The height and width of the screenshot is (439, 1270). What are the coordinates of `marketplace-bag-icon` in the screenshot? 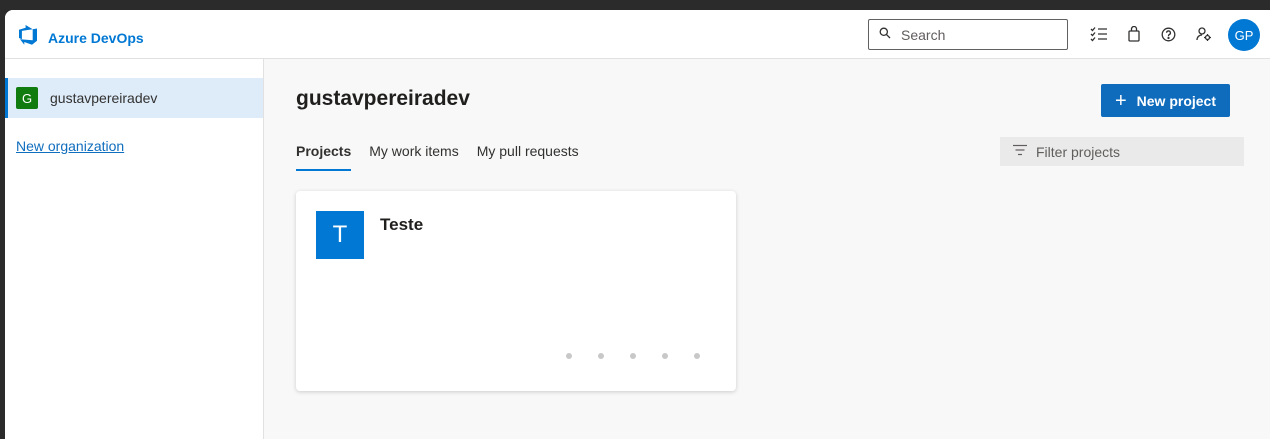 It's located at (1134, 34).